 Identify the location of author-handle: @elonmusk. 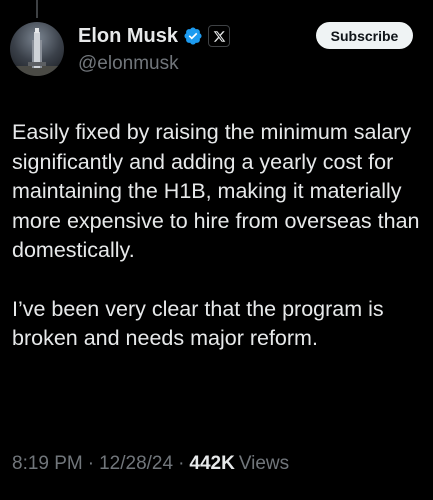
(195, 64).